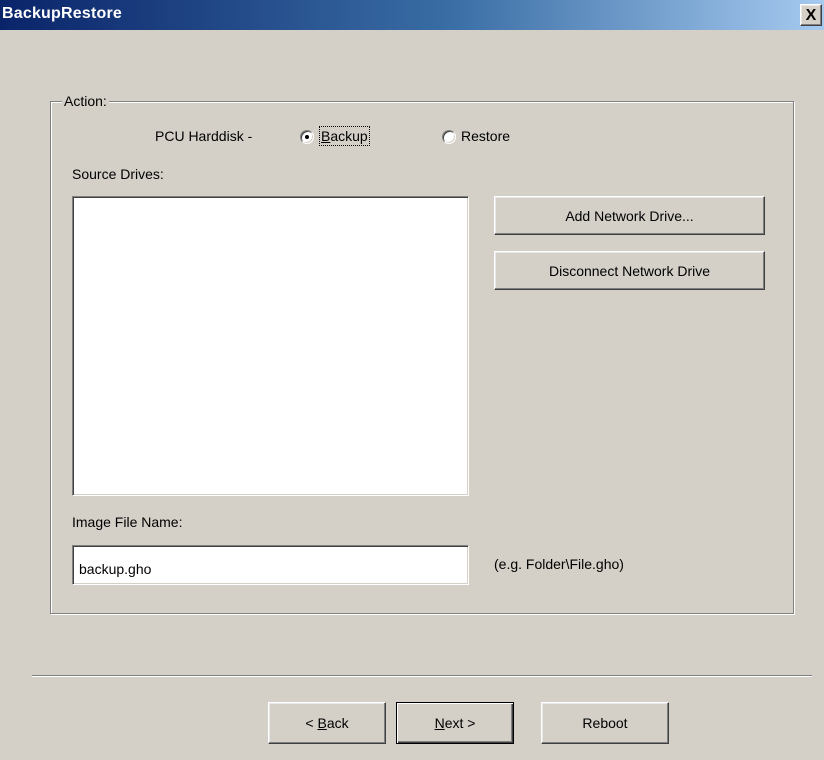 Image resolution: width=824 pixels, height=760 pixels. What do you see at coordinates (127, 522) in the screenshot?
I see `image-file-name-label: Image File Name:` at bounding box center [127, 522].